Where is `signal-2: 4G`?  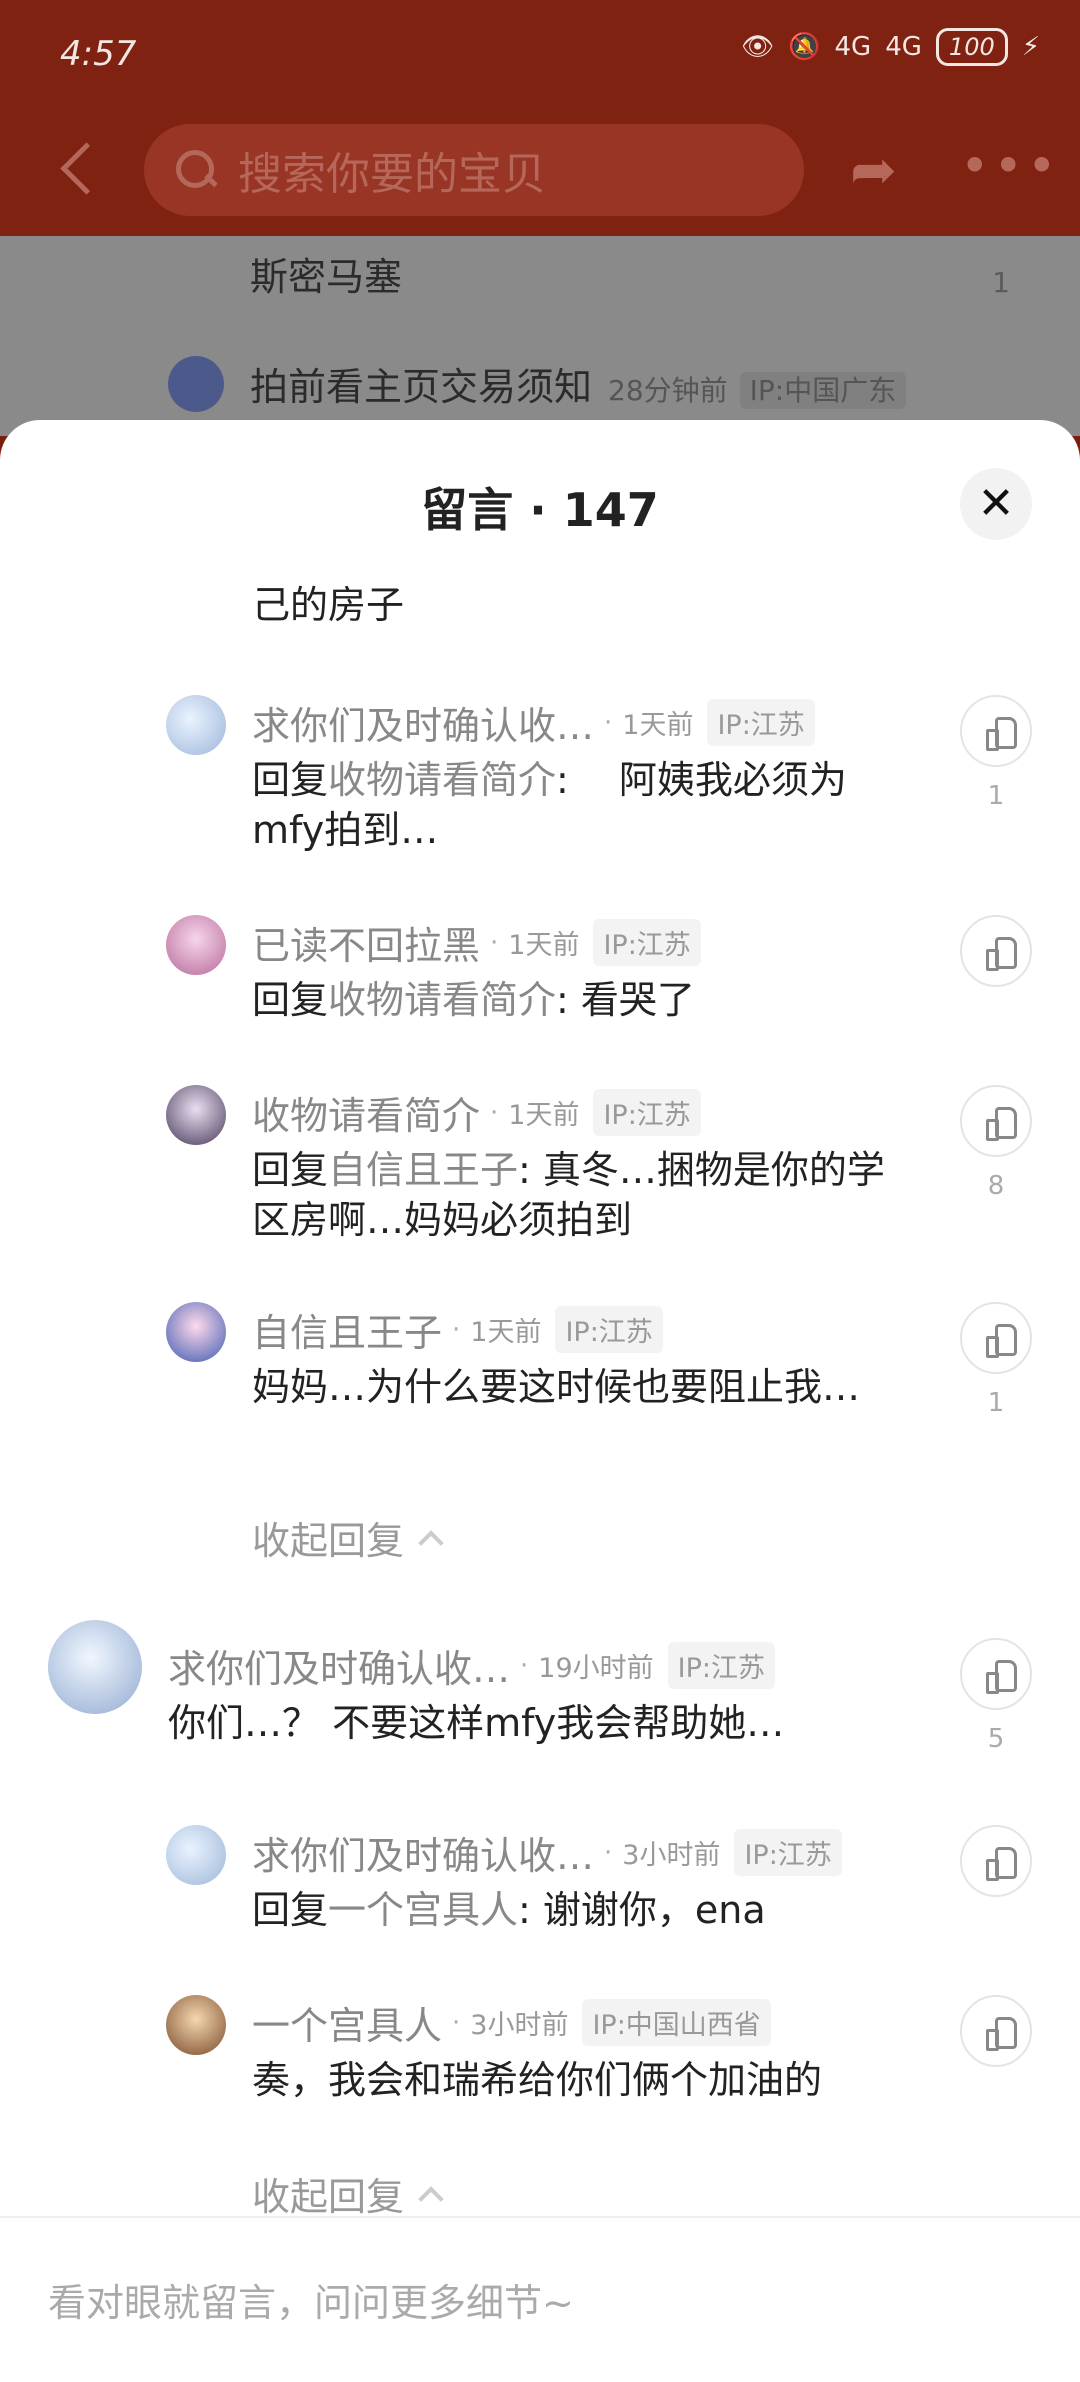 signal-2: 4G is located at coordinates (903, 47).